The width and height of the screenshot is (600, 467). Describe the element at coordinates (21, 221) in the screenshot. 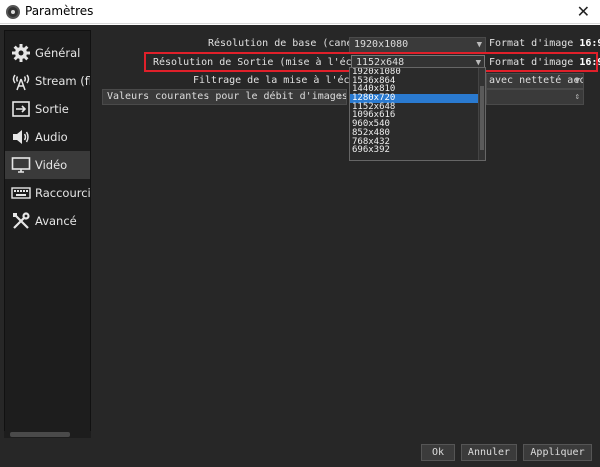

I see `tools-icon` at that location.